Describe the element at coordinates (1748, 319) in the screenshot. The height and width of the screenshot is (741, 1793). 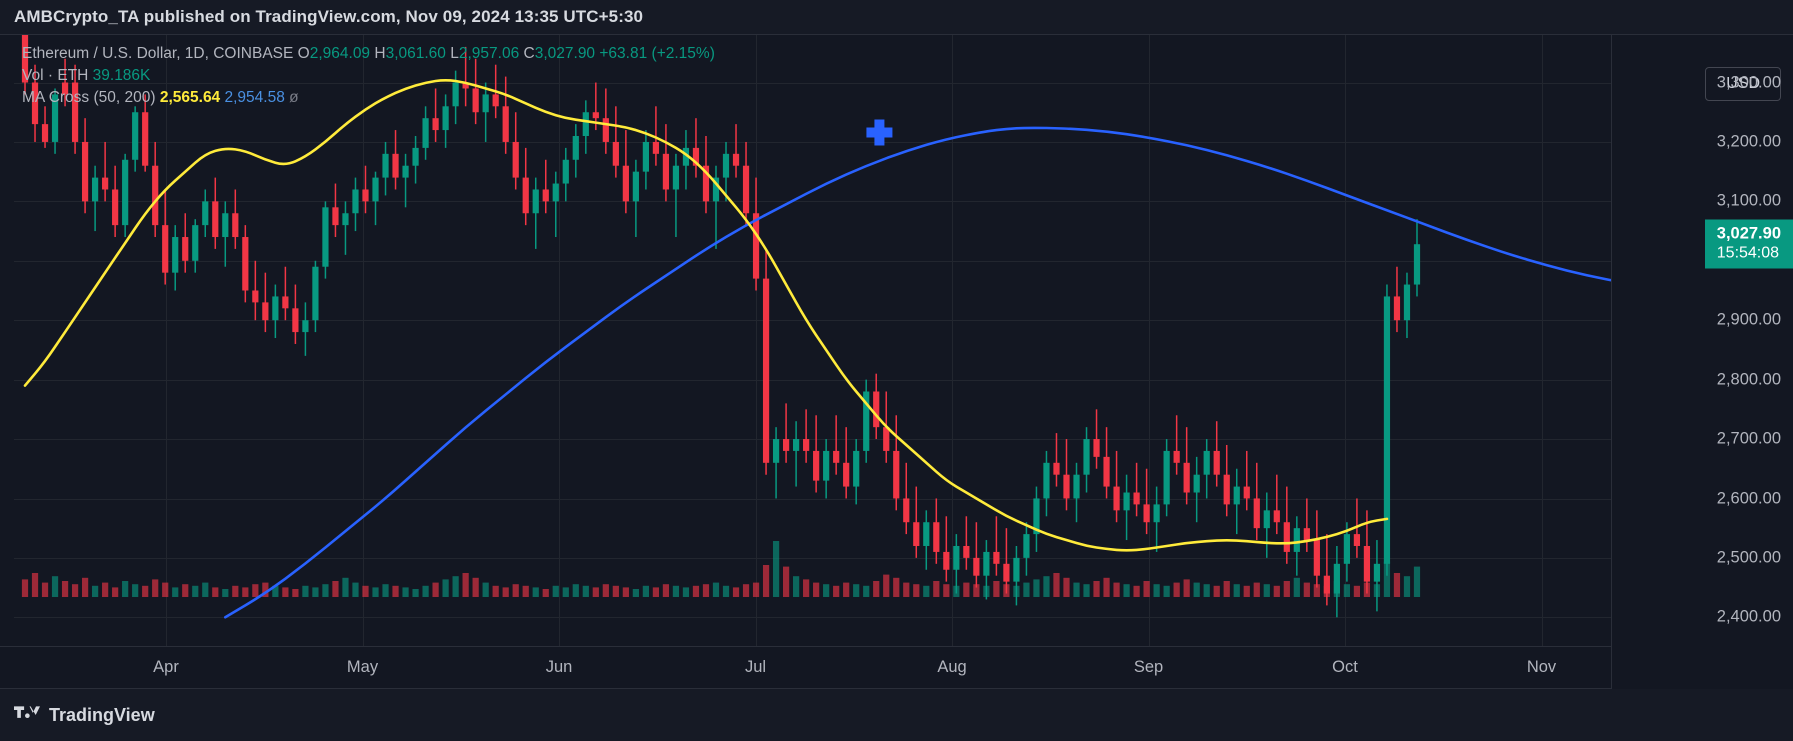
I see `price-tick-label: 2,900.00` at that location.